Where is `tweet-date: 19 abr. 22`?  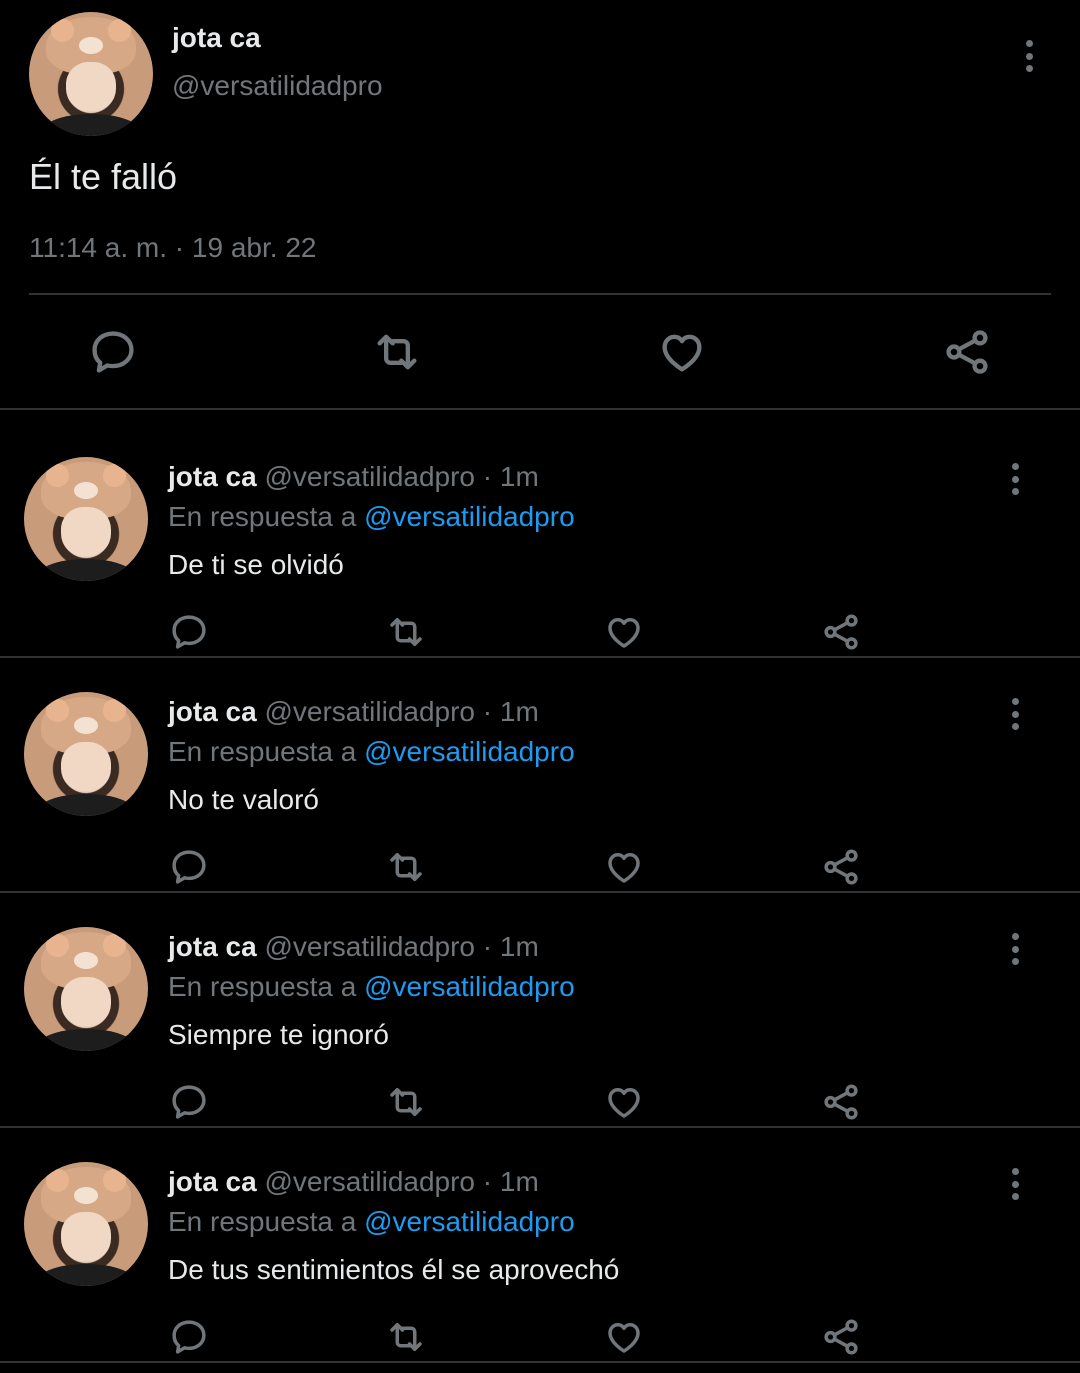
tweet-date: 19 abr. 22 is located at coordinates (254, 247).